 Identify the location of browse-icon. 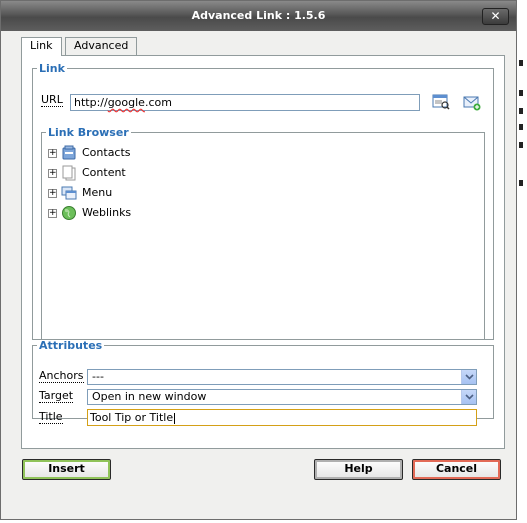
(441, 102).